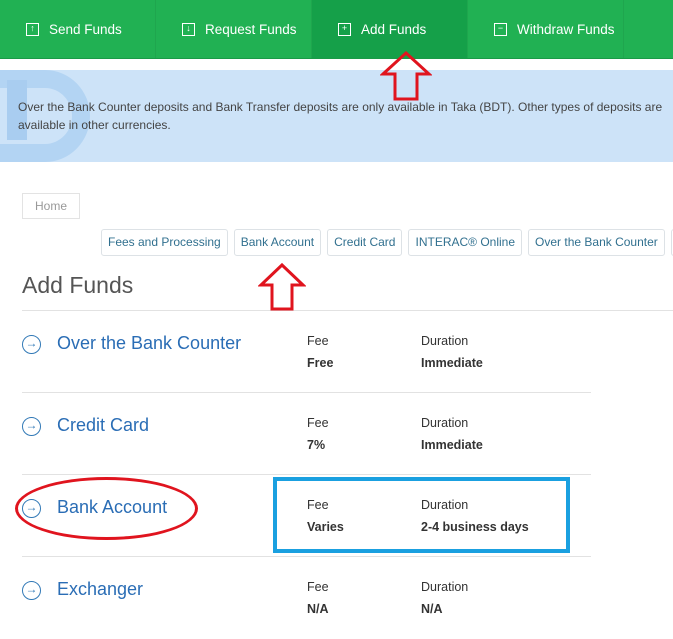 The width and height of the screenshot is (673, 639). I want to click on fee-value: Free, so click(320, 363).